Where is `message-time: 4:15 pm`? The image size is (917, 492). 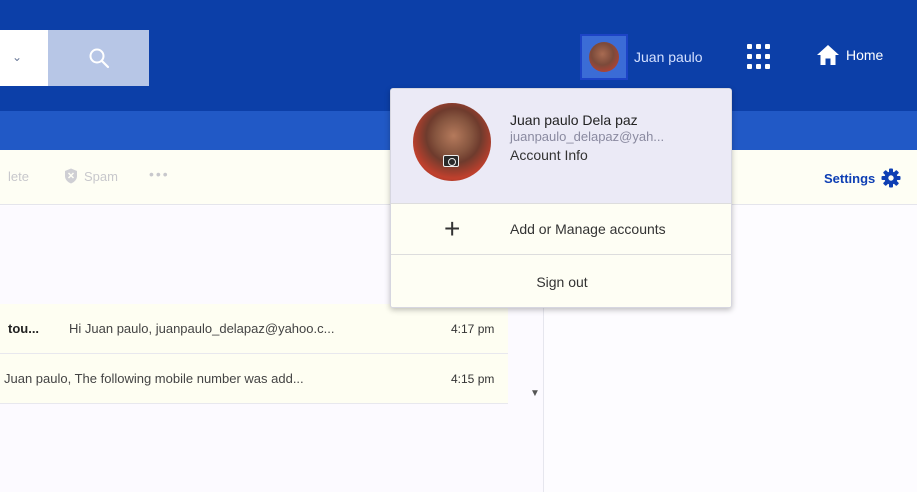
message-time: 4:15 pm is located at coordinates (473, 379).